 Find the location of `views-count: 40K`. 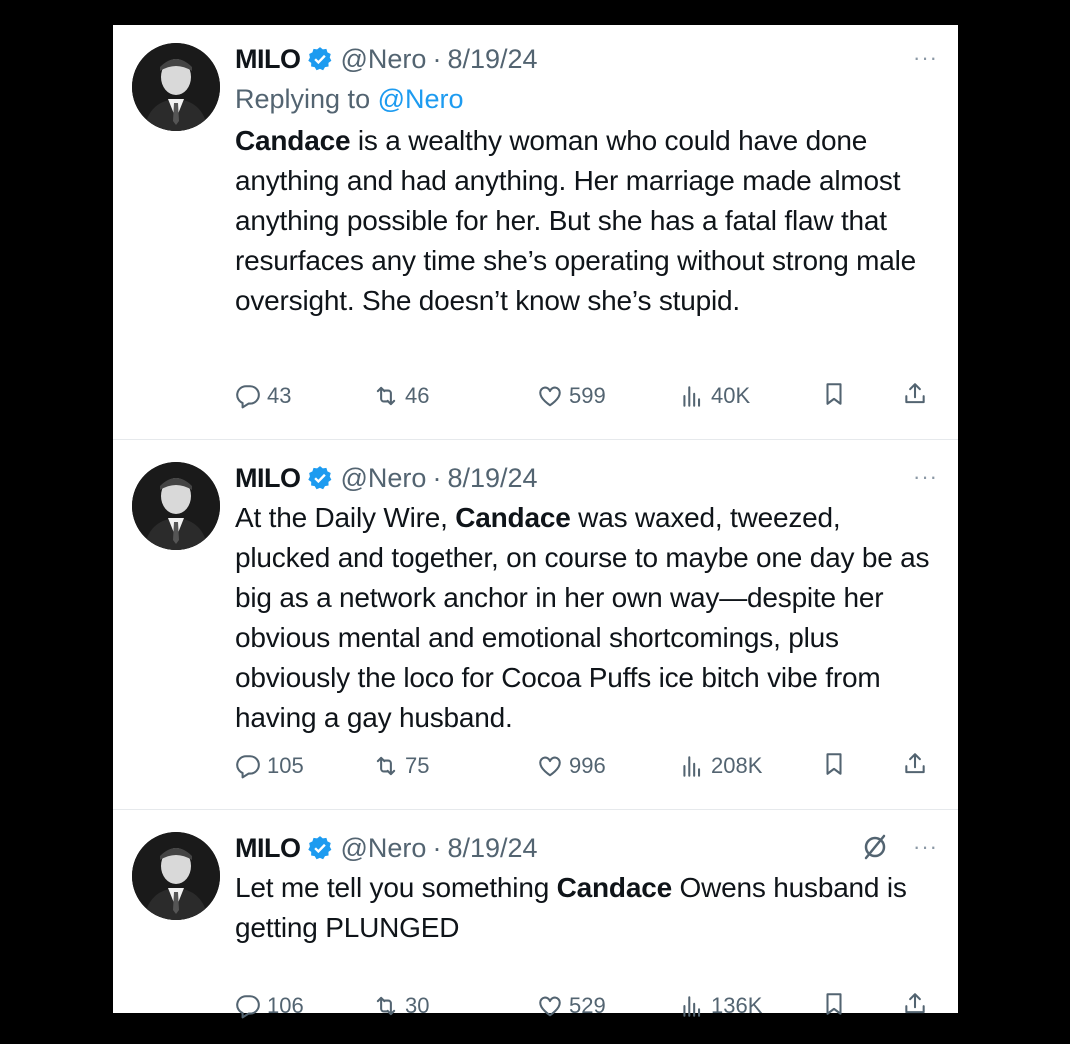

views-count: 40K is located at coordinates (731, 395).